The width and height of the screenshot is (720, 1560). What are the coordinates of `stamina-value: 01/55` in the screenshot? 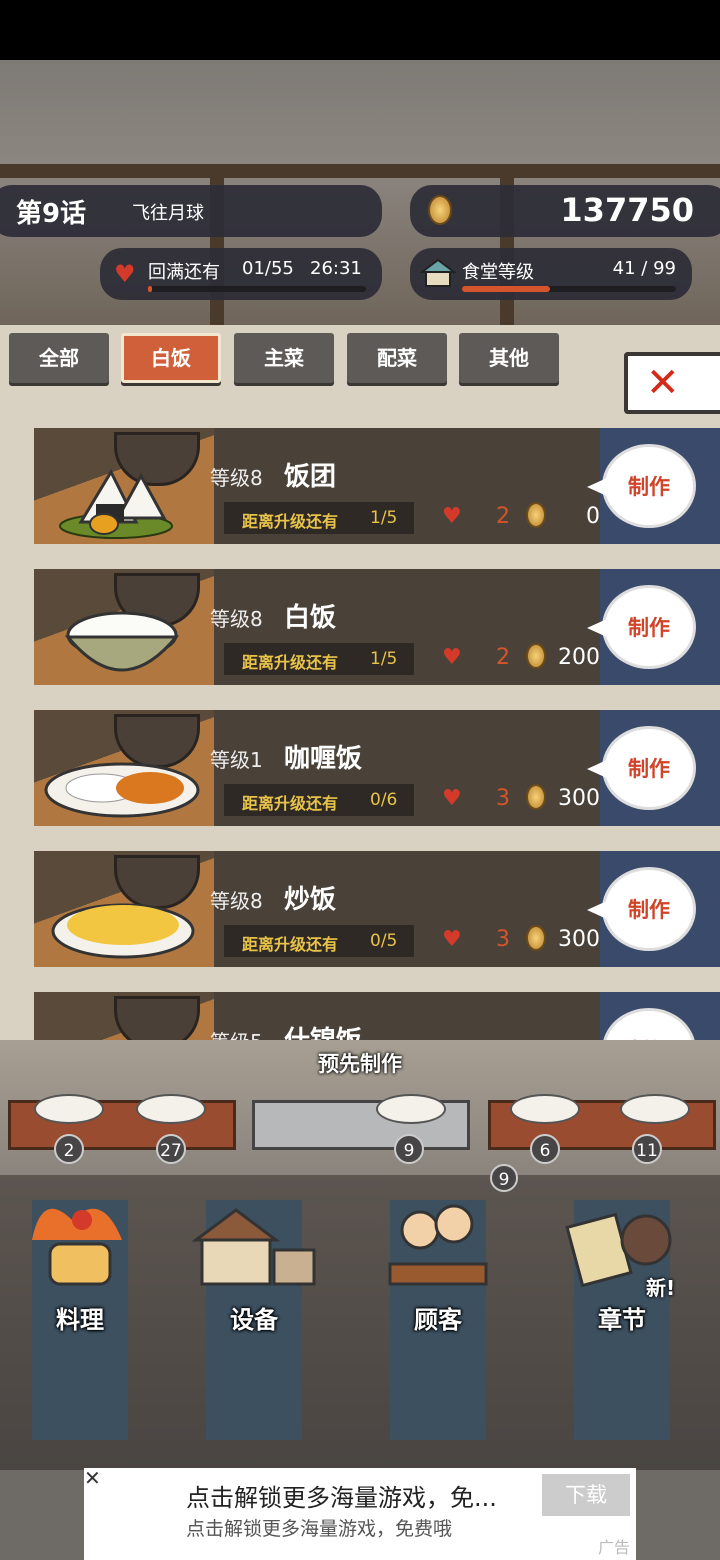 It's located at (268, 268).